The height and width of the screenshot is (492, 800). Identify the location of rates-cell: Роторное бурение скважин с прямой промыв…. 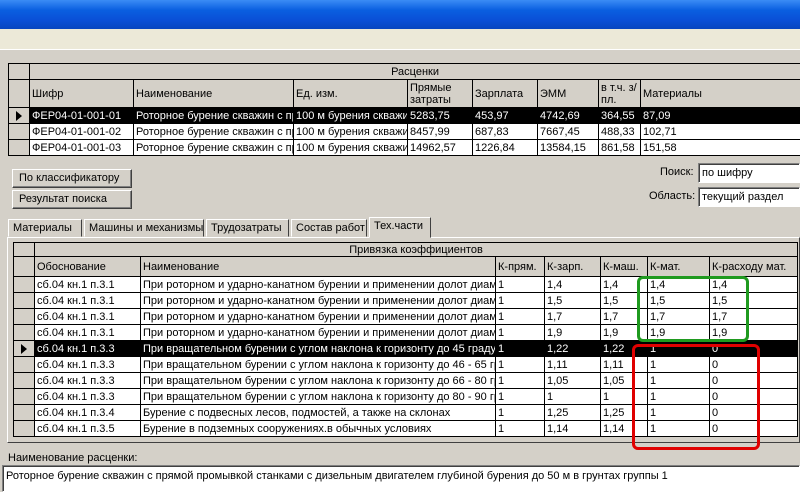
(213, 147).